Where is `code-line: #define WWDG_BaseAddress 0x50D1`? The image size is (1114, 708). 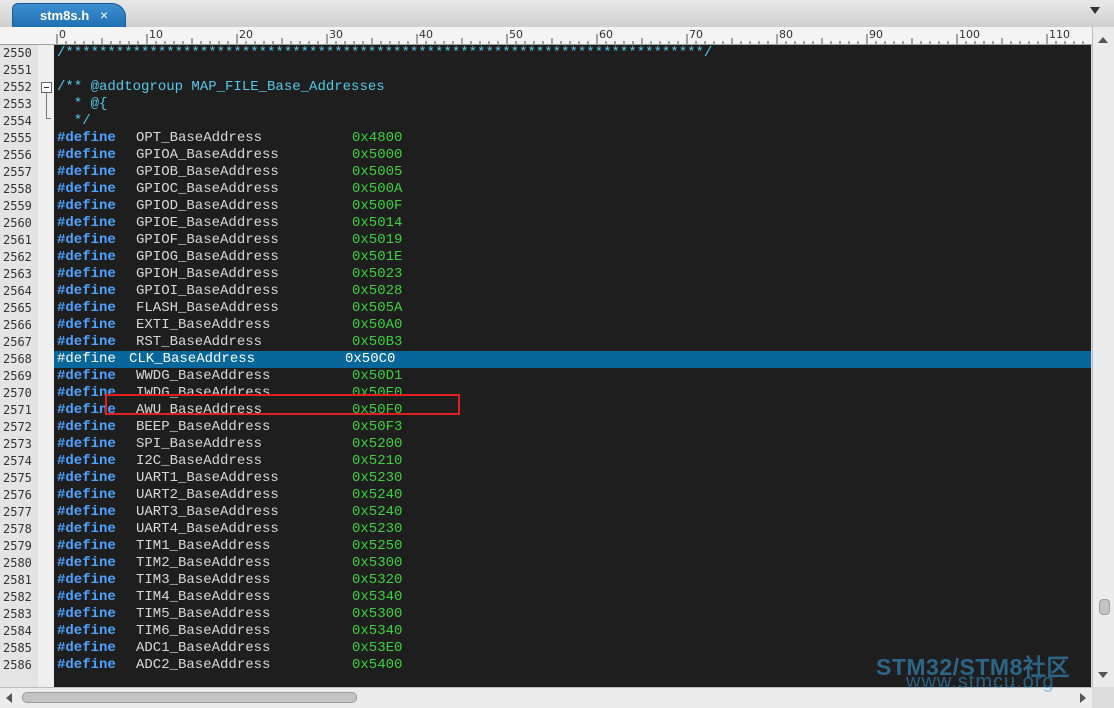
code-line: #define WWDG_BaseAddress 0x50D1 is located at coordinates (572, 376).